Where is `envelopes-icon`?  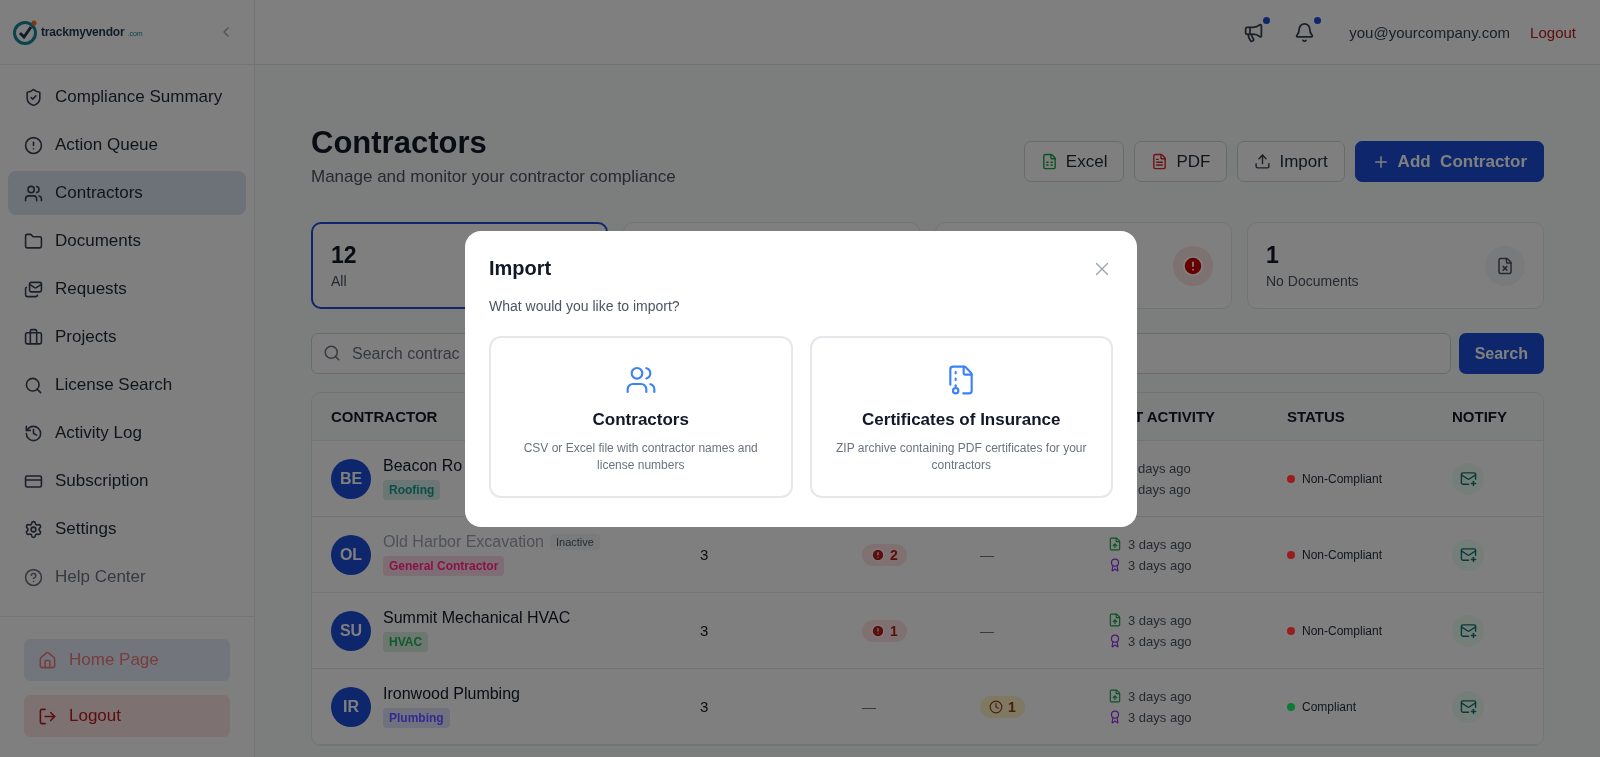
envelopes-icon is located at coordinates (33, 289).